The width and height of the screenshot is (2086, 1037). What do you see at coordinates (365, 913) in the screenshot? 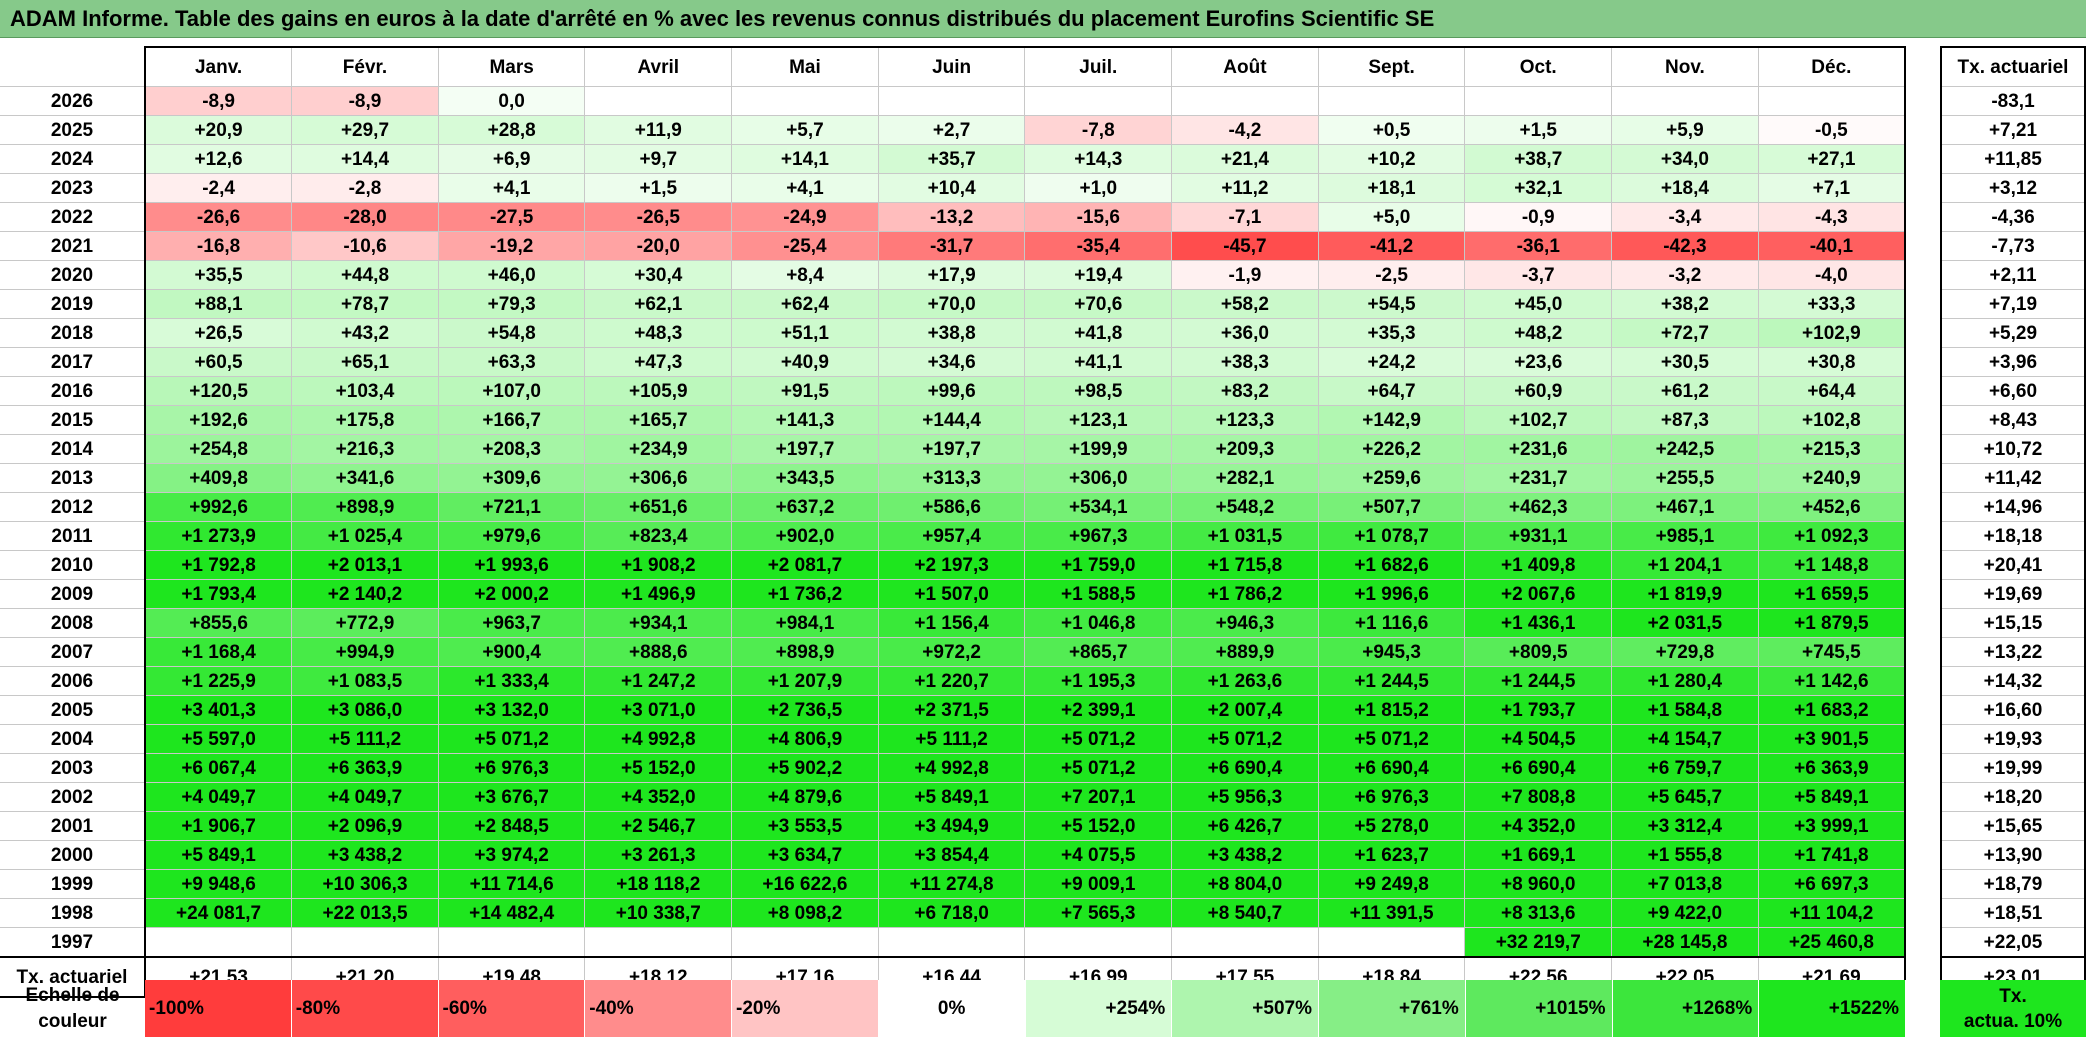
I see `gain-cell: +22 013,5` at bounding box center [365, 913].